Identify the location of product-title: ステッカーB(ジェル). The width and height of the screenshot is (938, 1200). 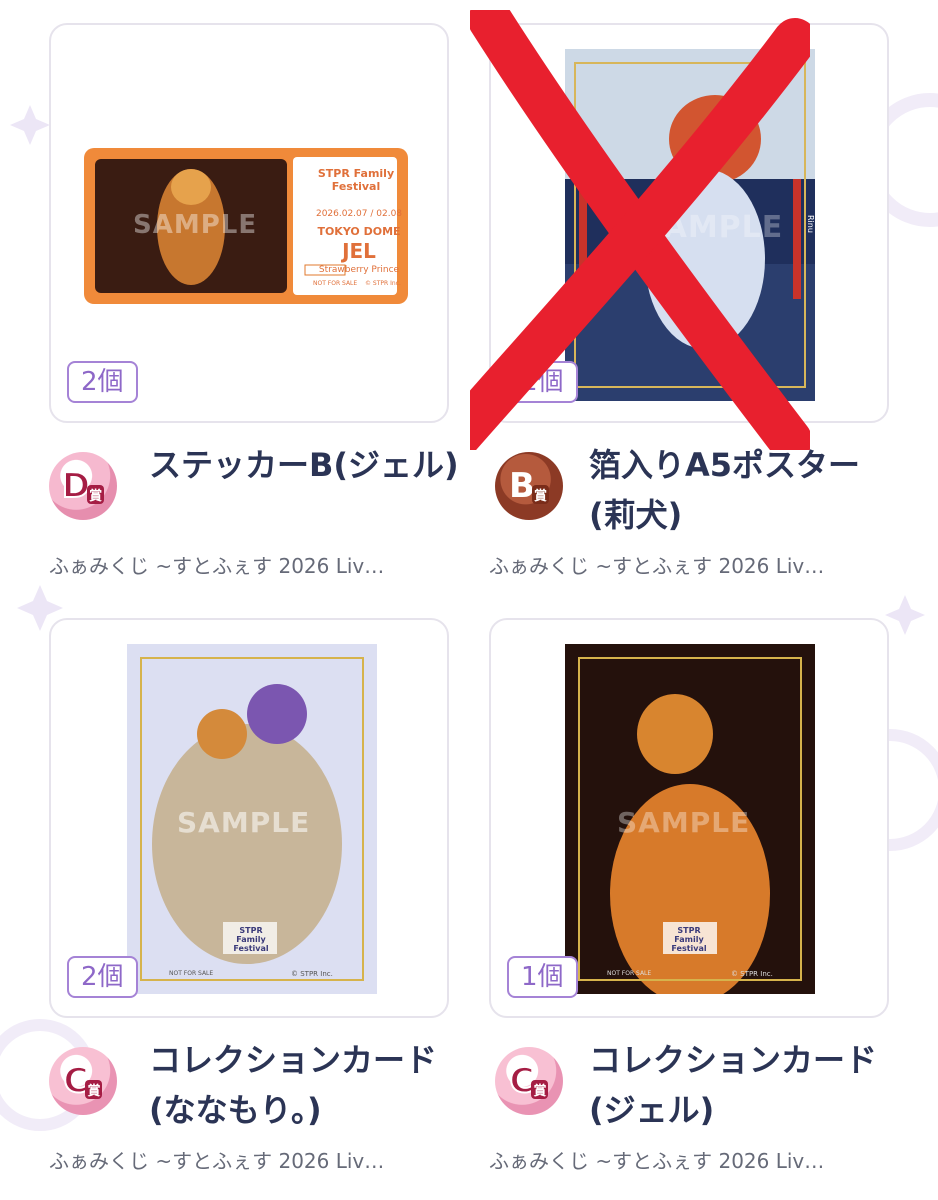
(304, 465).